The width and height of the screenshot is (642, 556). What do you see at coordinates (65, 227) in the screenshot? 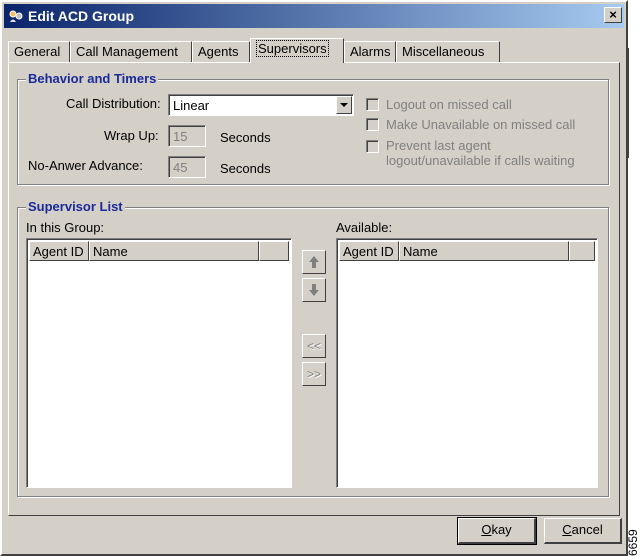
I see `in-this-group-label: In this Group:` at bounding box center [65, 227].